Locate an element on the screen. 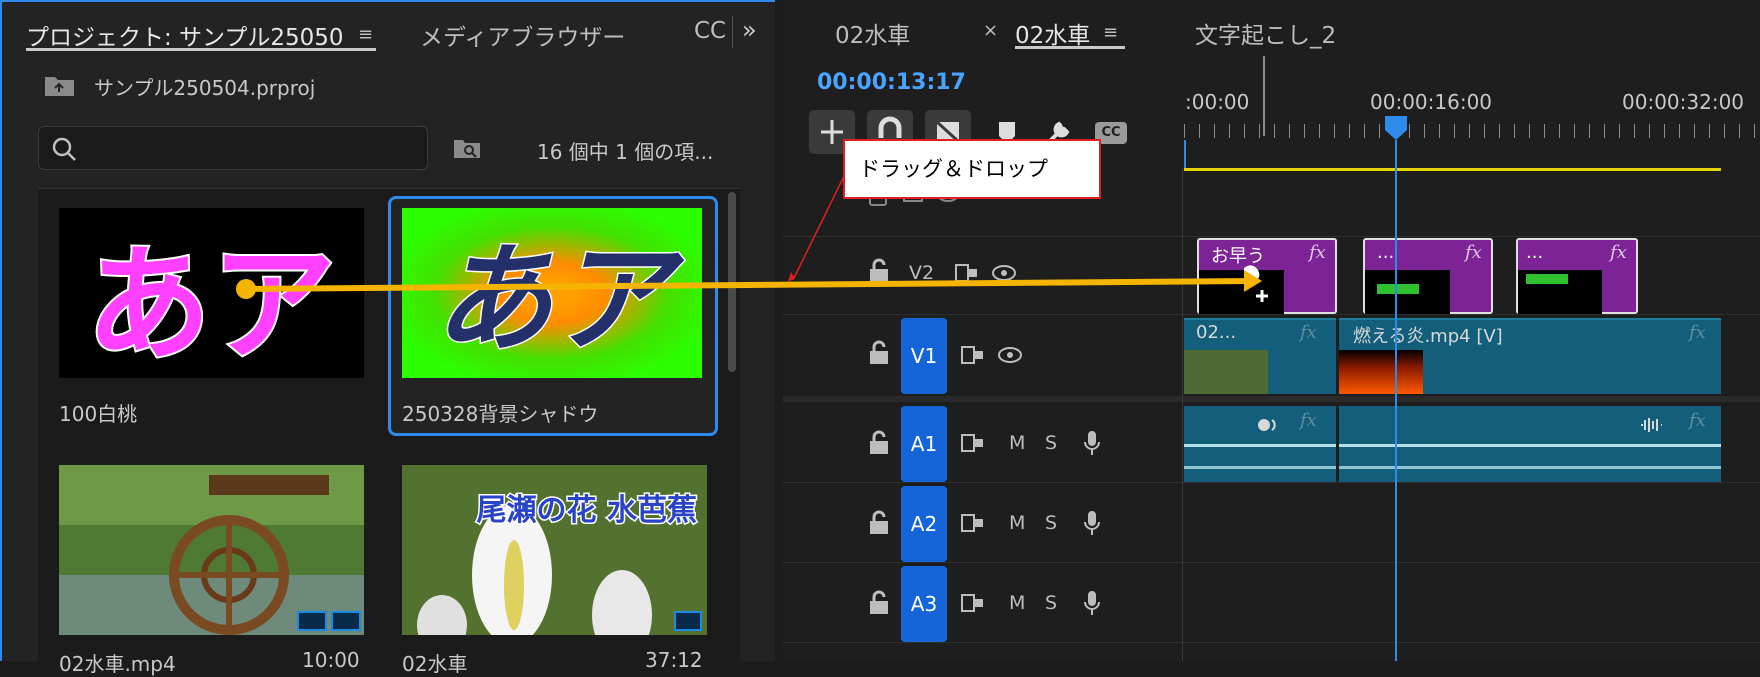 This screenshot has height=677, width=1760. callout-leader-head is located at coordinates (791, 277).